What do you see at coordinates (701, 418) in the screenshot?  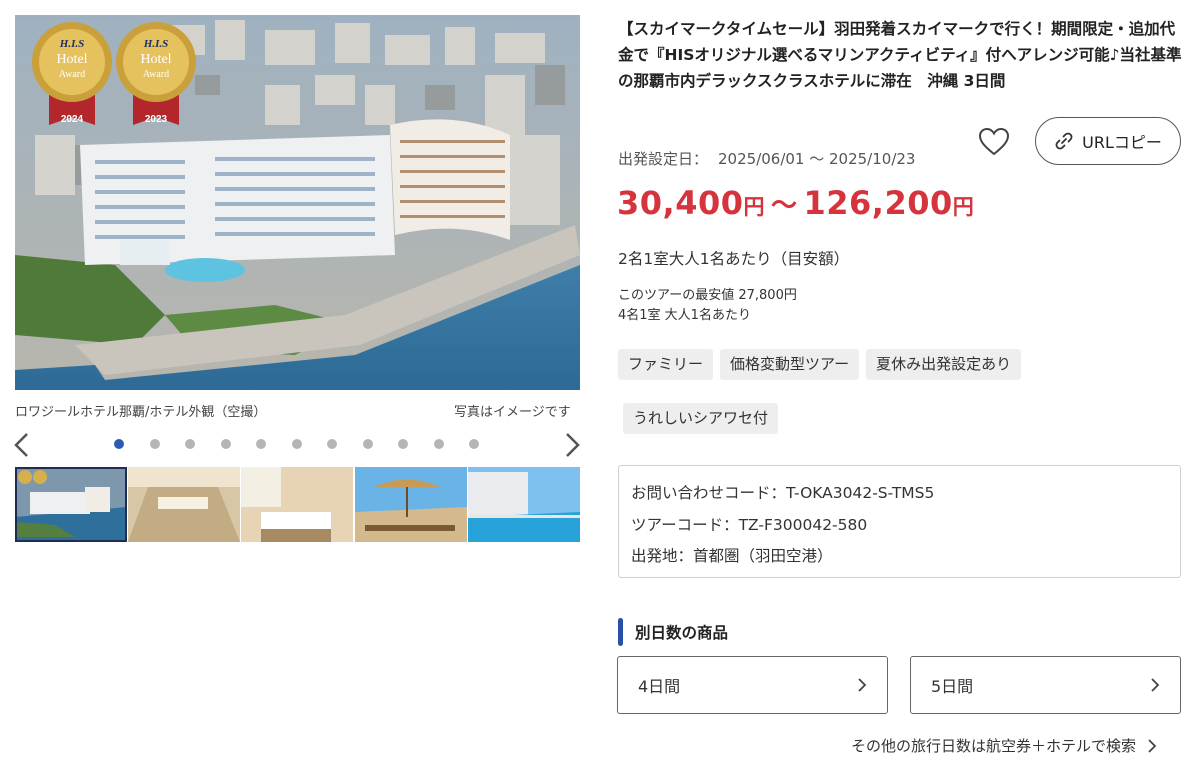 I see `tag-happiness-bonus: うれしいシアワセ付` at bounding box center [701, 418].